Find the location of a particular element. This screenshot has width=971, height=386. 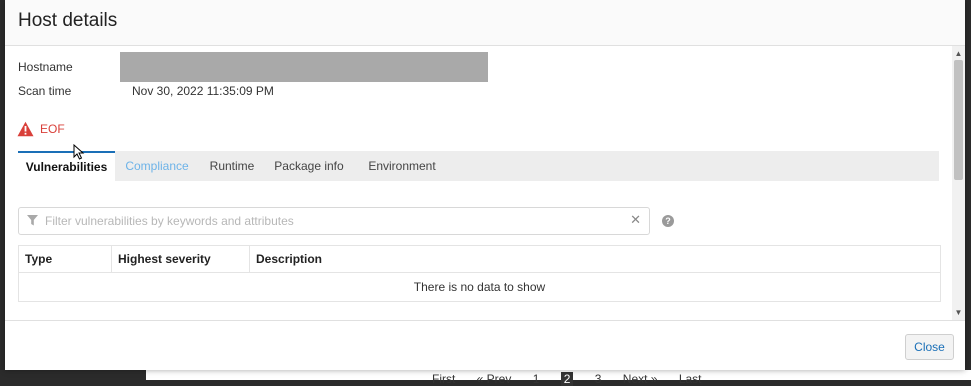

tab-vulnerabilities: Vulnerabilities is located at coordinates (66, 166).